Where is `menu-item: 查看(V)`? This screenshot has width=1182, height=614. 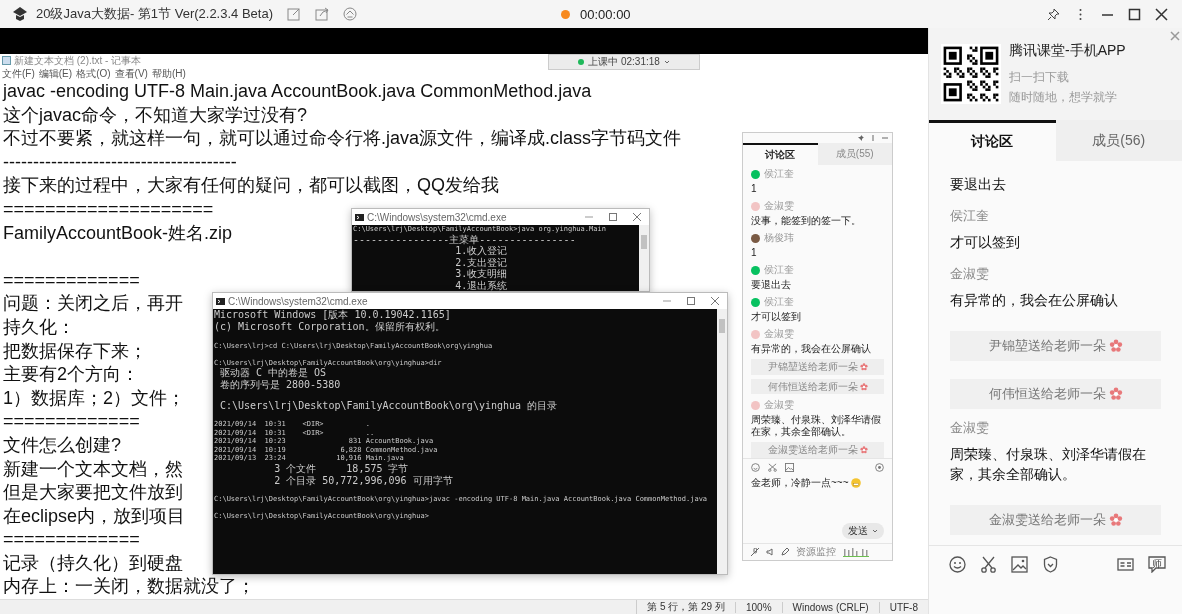 menu-item: 查看(V) is located at coordinates (131, 73).